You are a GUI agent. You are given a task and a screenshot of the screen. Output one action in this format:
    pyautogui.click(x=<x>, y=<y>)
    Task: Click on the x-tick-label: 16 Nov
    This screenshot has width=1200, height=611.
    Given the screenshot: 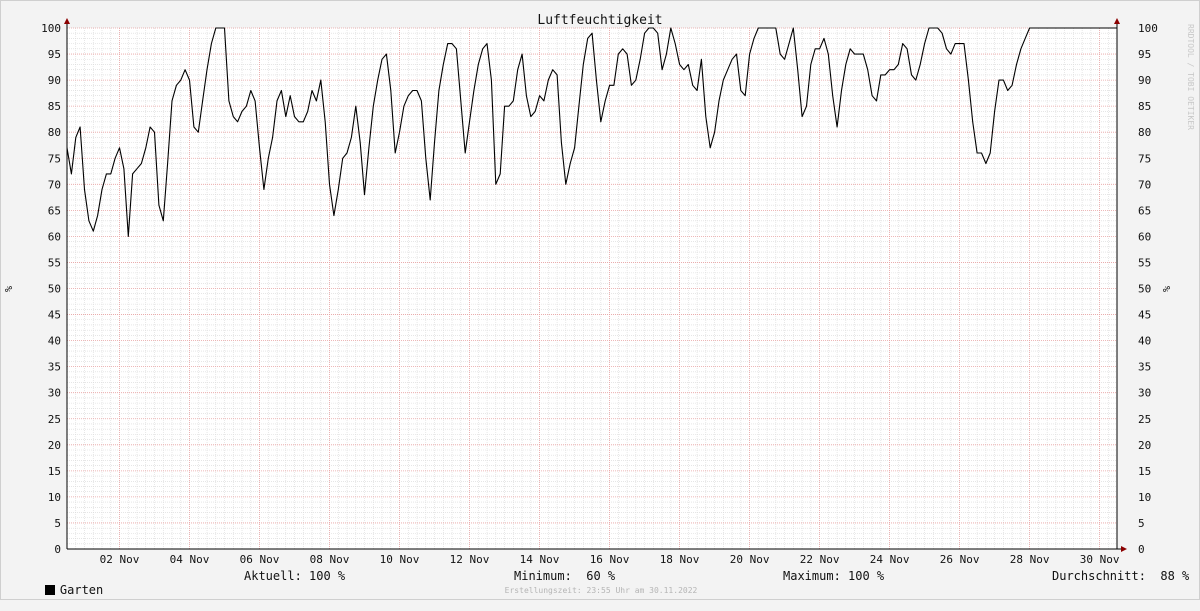 What is the action you would take?
    pyautogui.click(x=610, y=559)
    